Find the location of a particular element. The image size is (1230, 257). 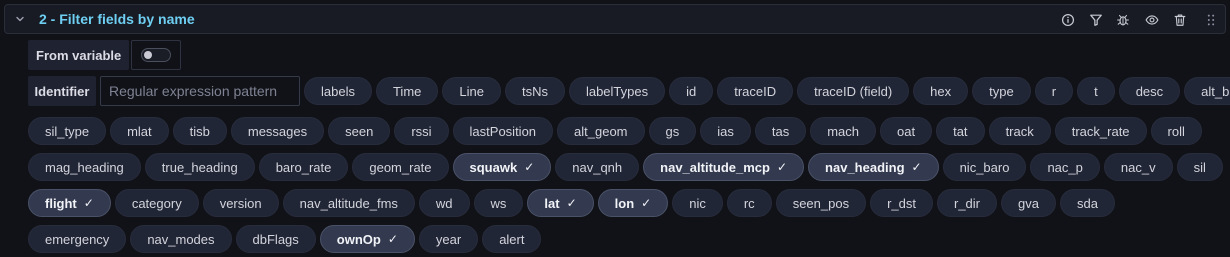

filter-icon is located at coordinates (1096, 20).